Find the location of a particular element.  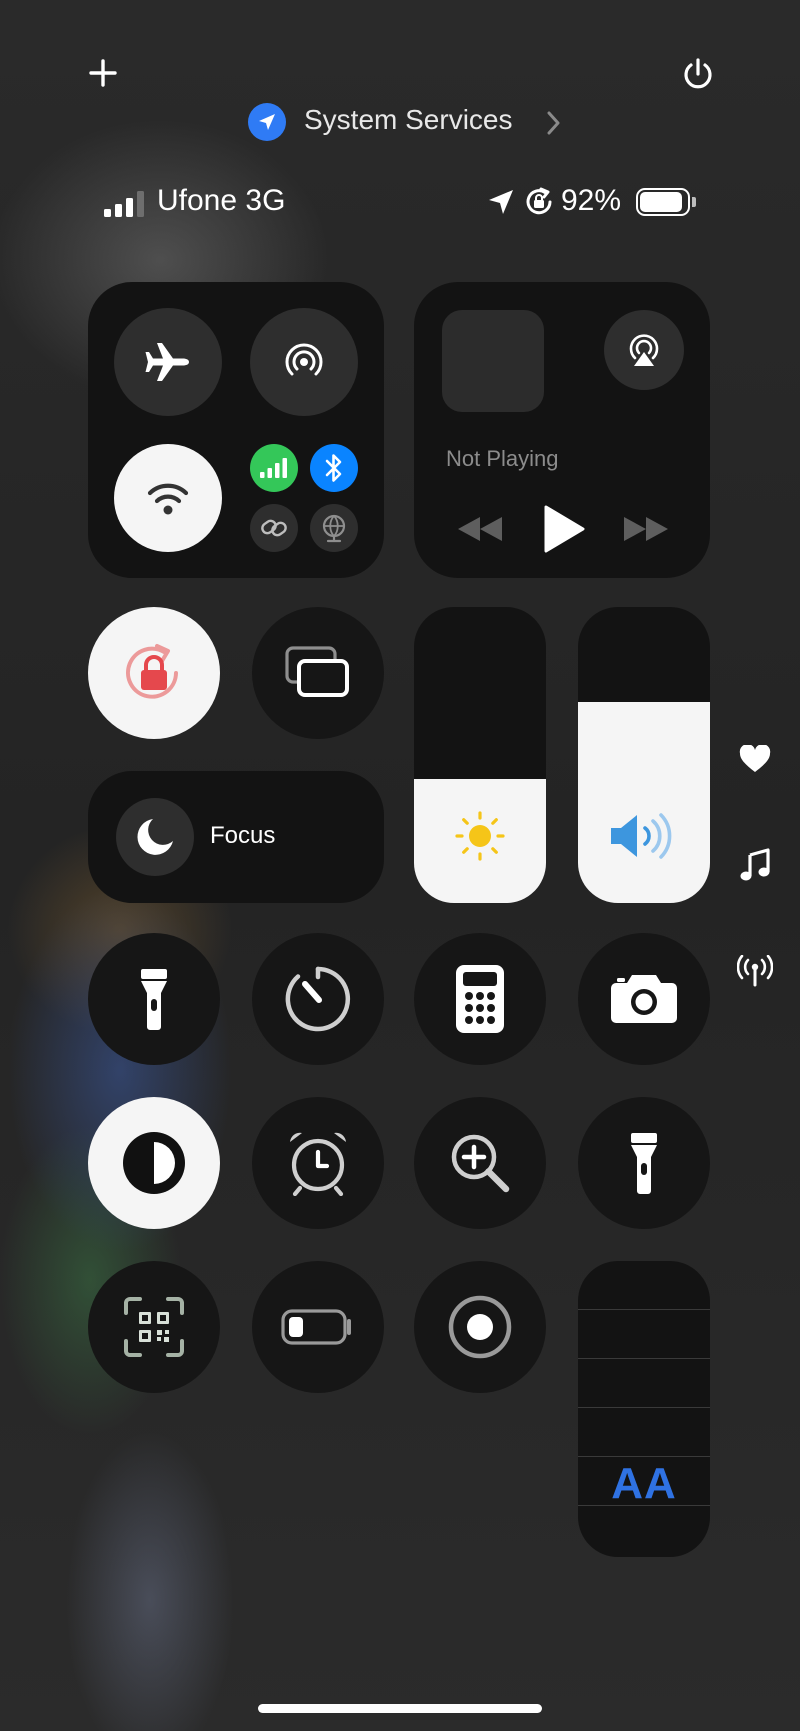

bluetooth-toggle is located at coordinates (334, 468).